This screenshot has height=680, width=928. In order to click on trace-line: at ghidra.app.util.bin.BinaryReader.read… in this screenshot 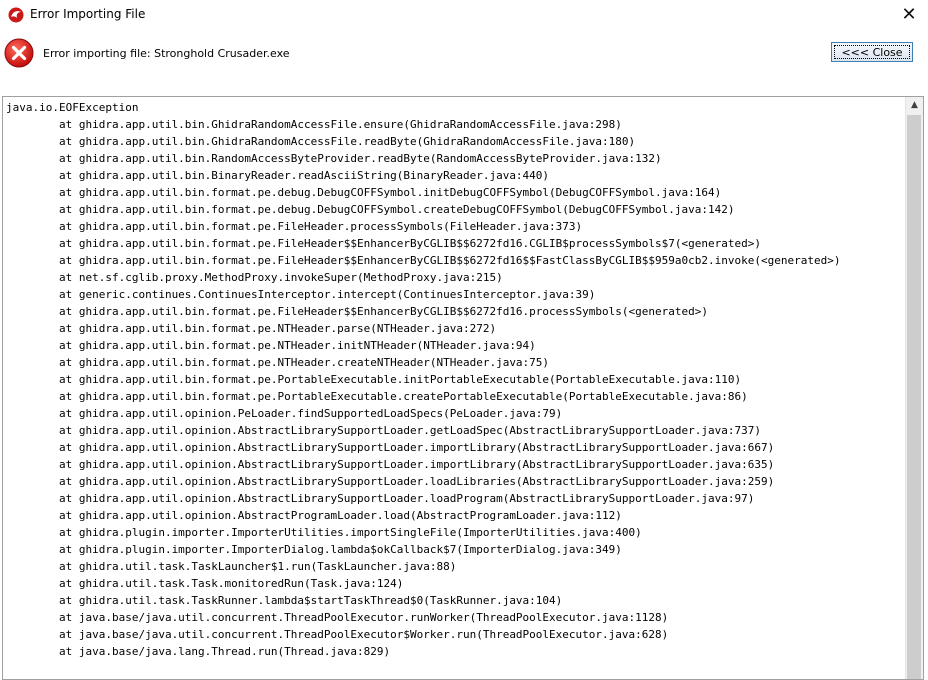, I will do `click(278, 175)`.